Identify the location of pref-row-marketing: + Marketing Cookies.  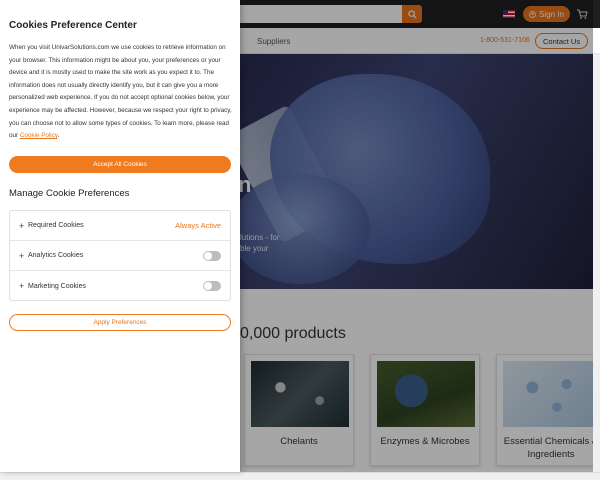
(120, 286).